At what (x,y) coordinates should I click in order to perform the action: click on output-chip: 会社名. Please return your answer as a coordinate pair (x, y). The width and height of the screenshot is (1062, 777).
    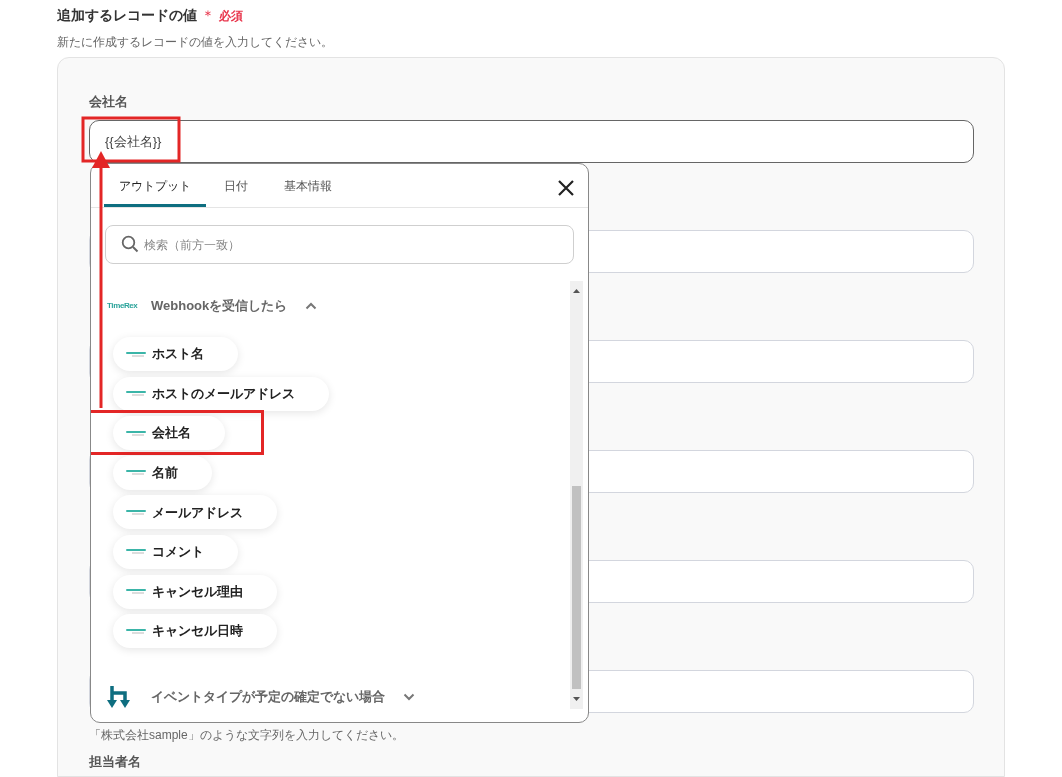
    Looking at the image, I should click on (169, 433).